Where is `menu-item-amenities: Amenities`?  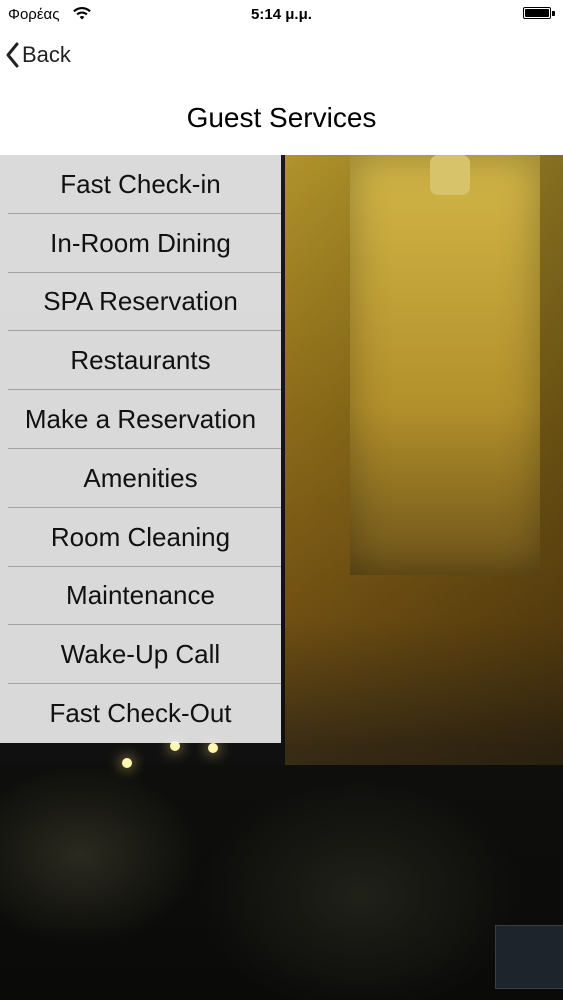 menu-item-amenities: Amenities is located at coordinates (140, 478).